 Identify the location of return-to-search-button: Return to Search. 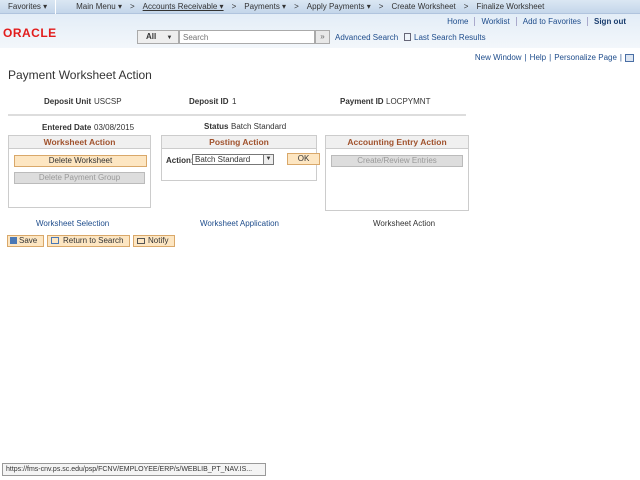
(88, 241).